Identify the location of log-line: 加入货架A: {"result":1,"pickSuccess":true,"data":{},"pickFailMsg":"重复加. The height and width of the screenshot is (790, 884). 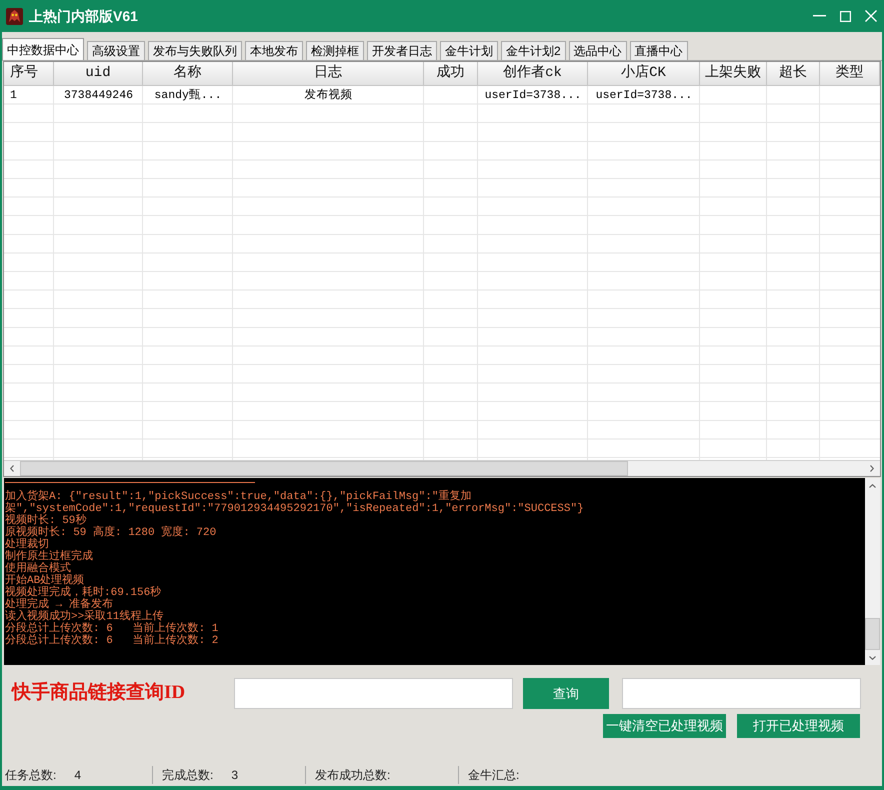
(238, 497).